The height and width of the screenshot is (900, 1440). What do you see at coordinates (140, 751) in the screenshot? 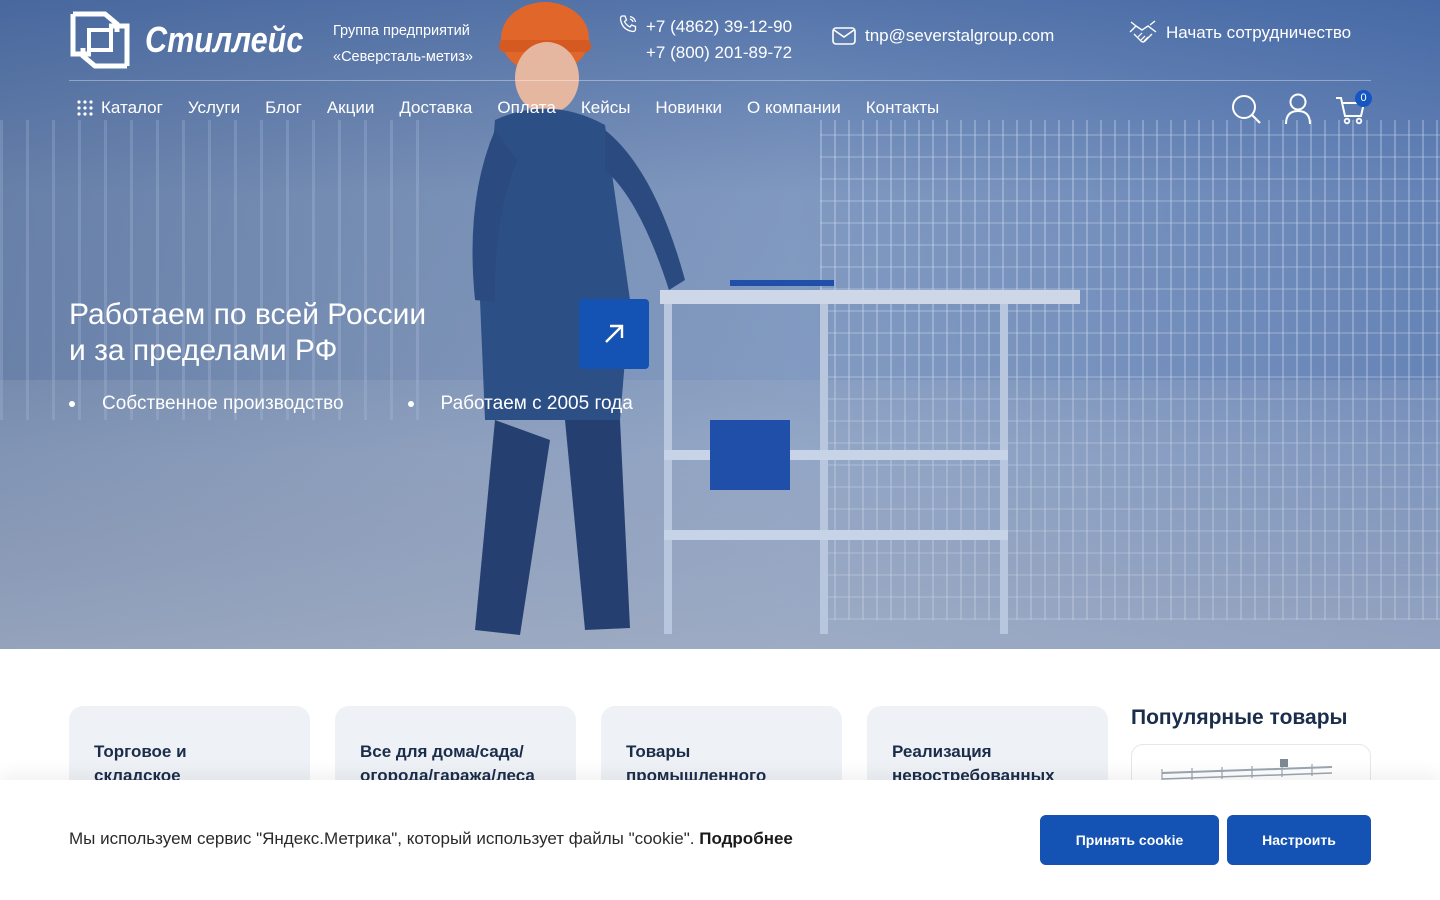
I see `category-title-line: Торговое и` at bounding box center [140, 751].